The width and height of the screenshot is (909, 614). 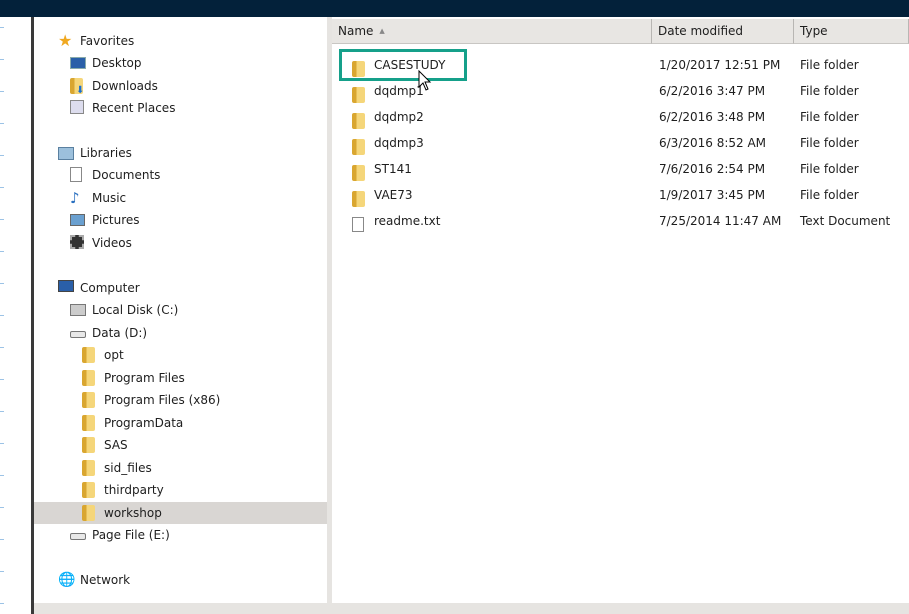 I want to click on nav-item-music: ♪ Music, so click(x=98, y=198).